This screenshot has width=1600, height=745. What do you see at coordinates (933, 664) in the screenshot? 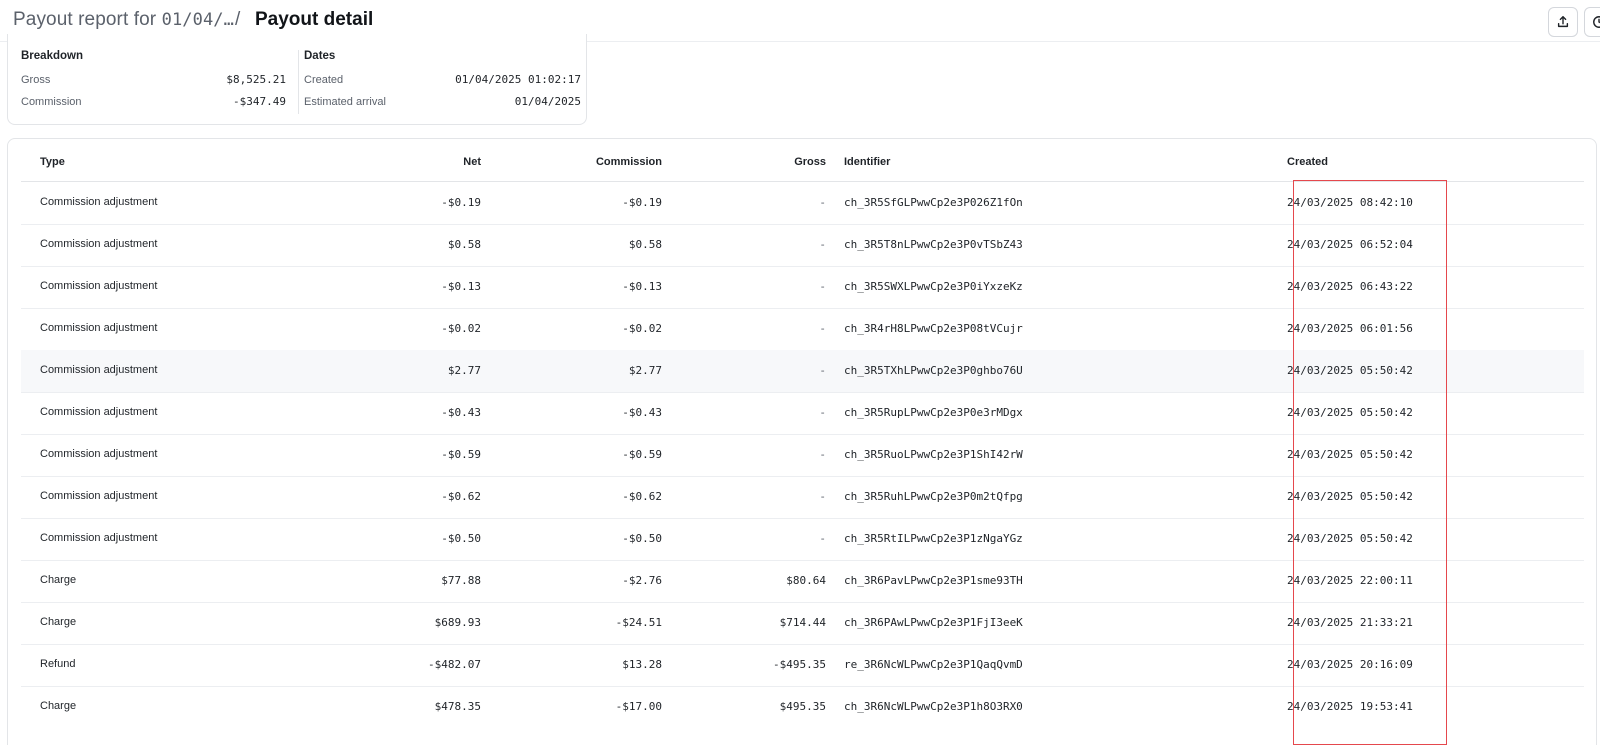
I see `cell-identifier: re_3R6NcWLPwwCp2e3P1QaqQvmD` at bounding box center [933, 664].